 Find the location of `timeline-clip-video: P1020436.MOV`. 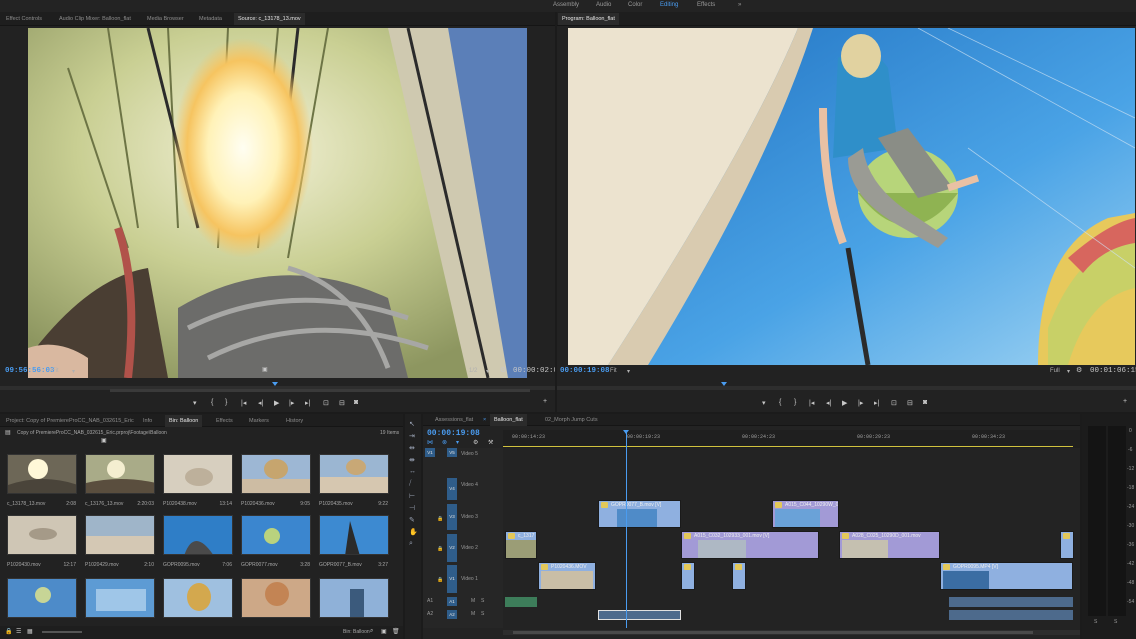

timeline-clip-video: P1020436.MOV is located at coordinates (567, 576).